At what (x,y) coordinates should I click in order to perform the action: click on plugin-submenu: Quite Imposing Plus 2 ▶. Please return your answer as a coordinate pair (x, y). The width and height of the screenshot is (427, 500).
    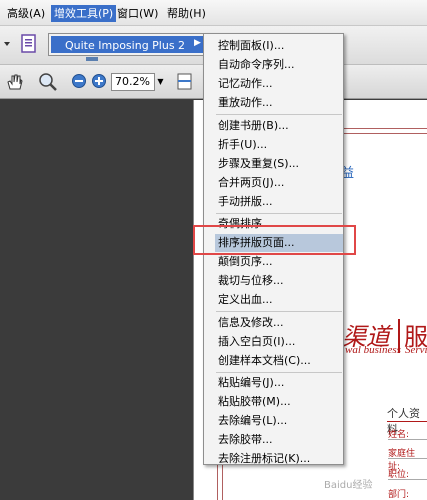
    Looking at the image, I should click on (127, 44).